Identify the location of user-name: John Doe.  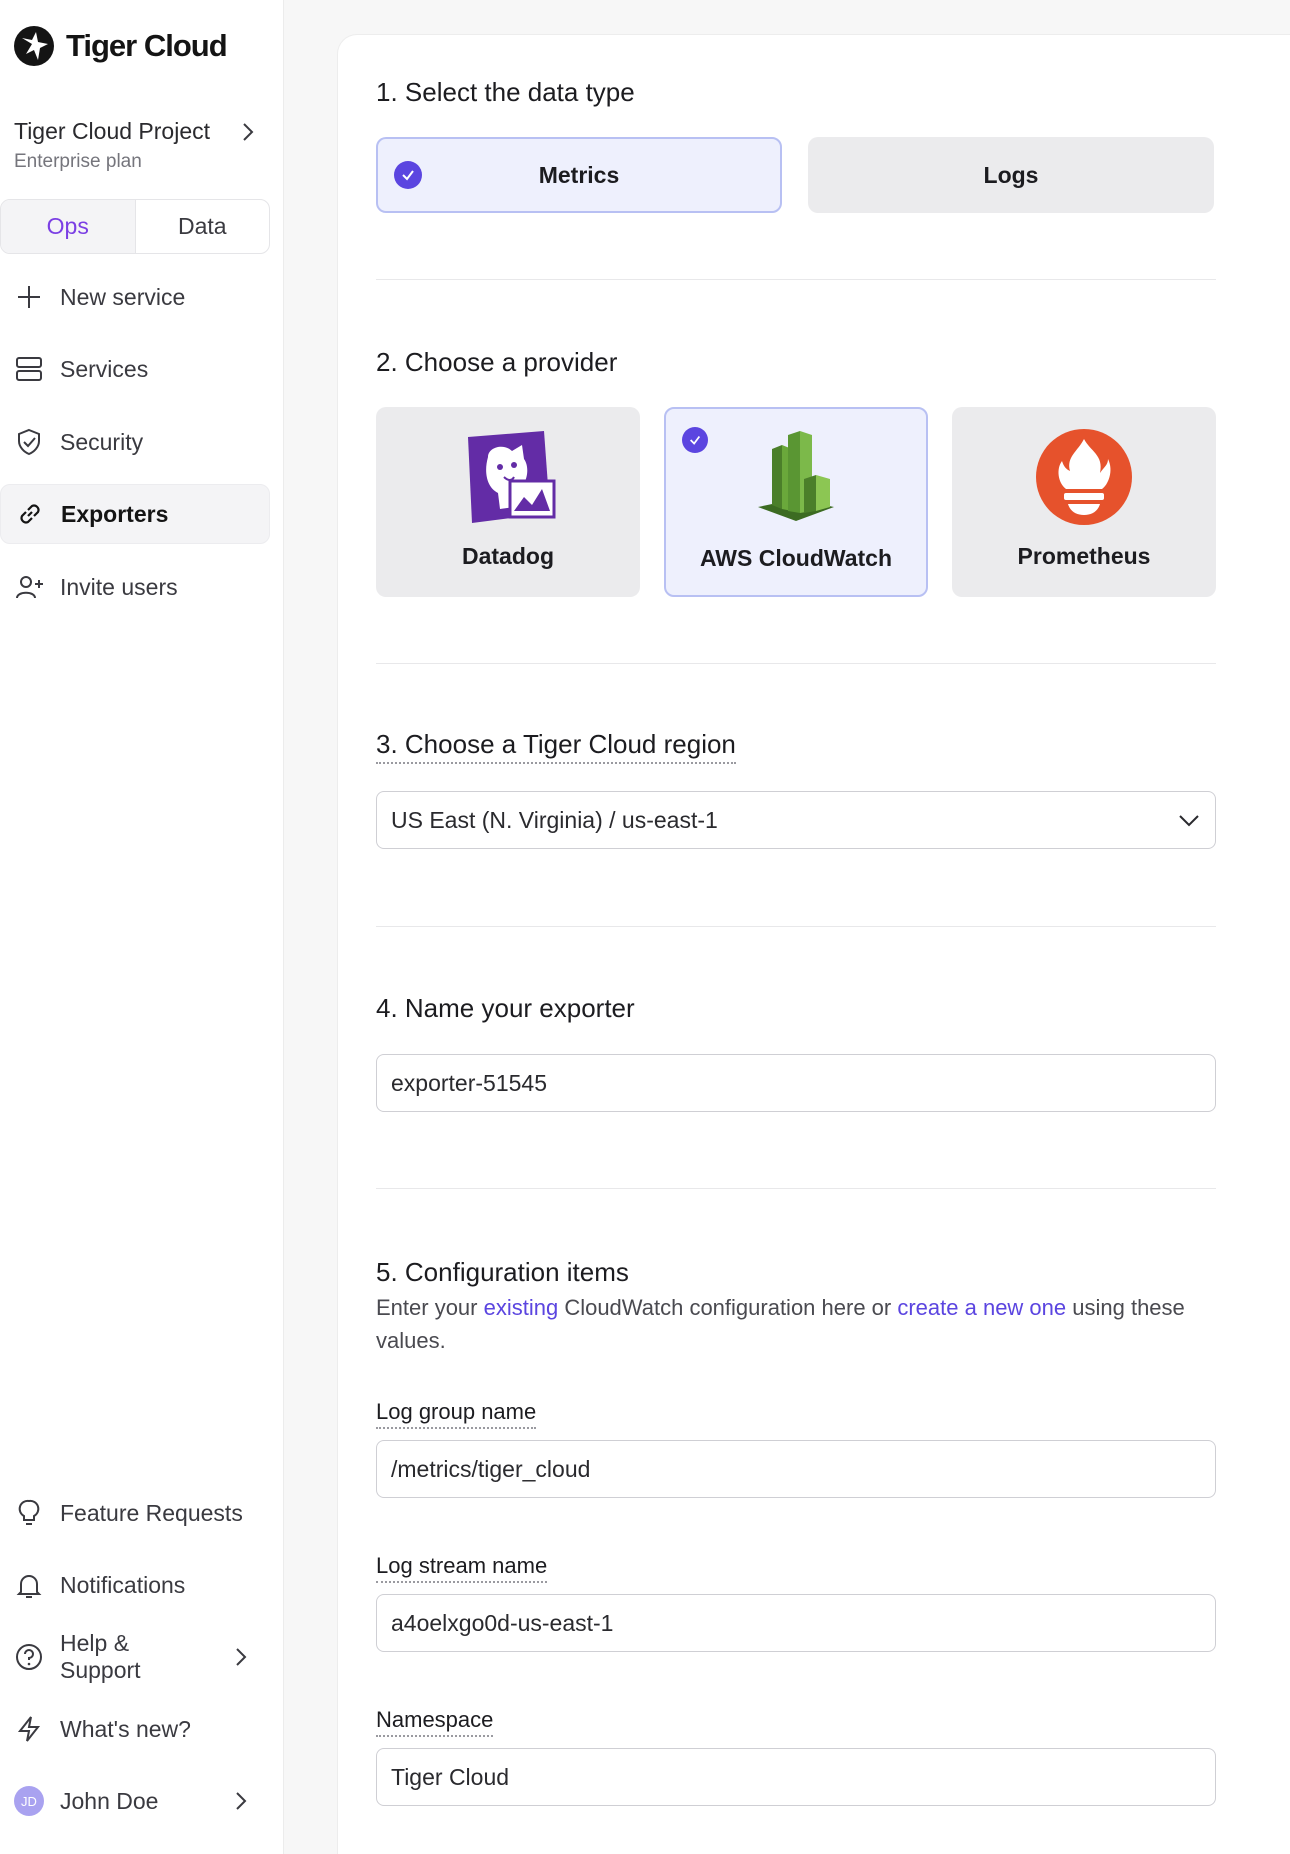
(109, 1800).